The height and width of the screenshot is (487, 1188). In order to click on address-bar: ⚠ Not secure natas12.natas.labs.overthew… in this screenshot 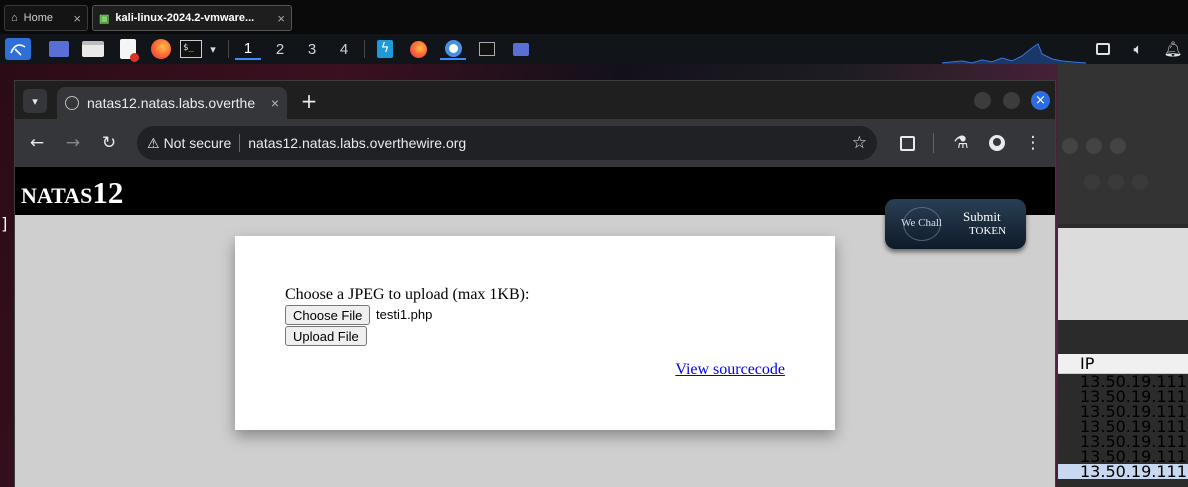, I will do `click(507, 143)`.